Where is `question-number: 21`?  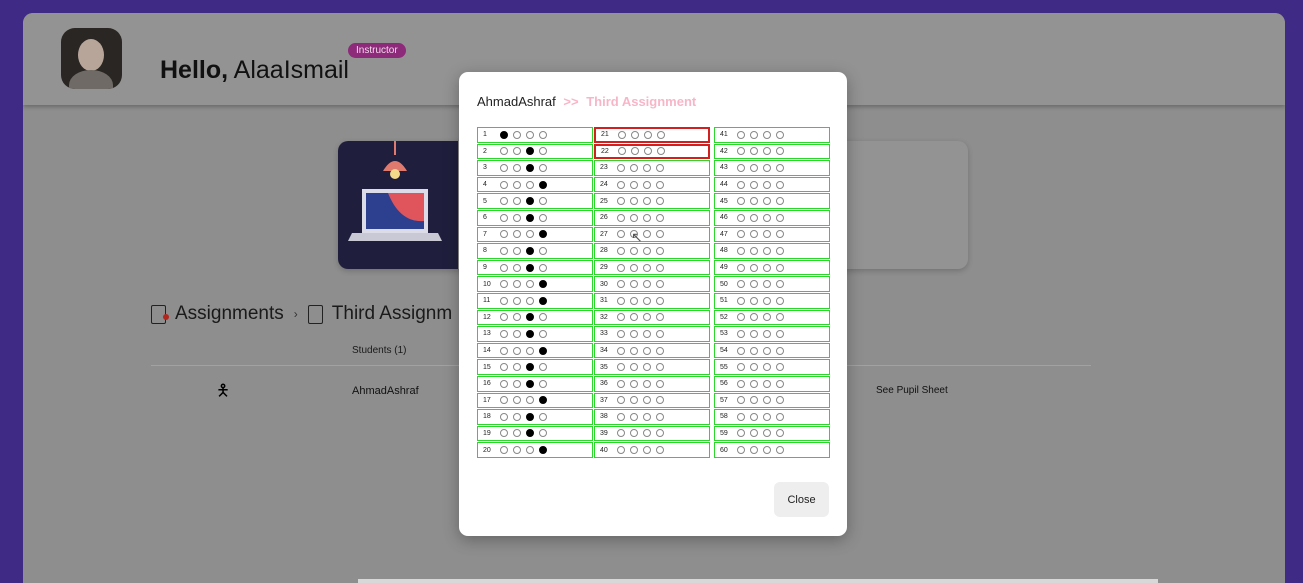
question-number: 21 is located at coordinates (605, 135).